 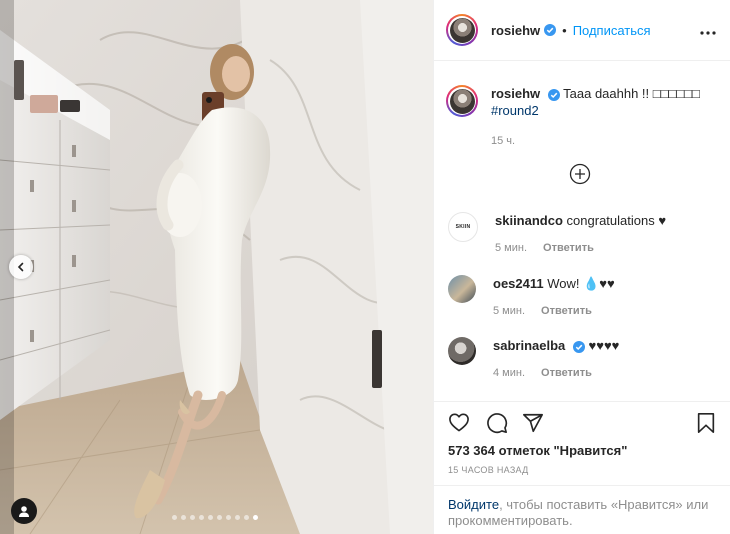 I want to click on comment-item: oes2411 Wow! 💧♥♥ 5 мин. Ответить, so click(x=581, y=297).